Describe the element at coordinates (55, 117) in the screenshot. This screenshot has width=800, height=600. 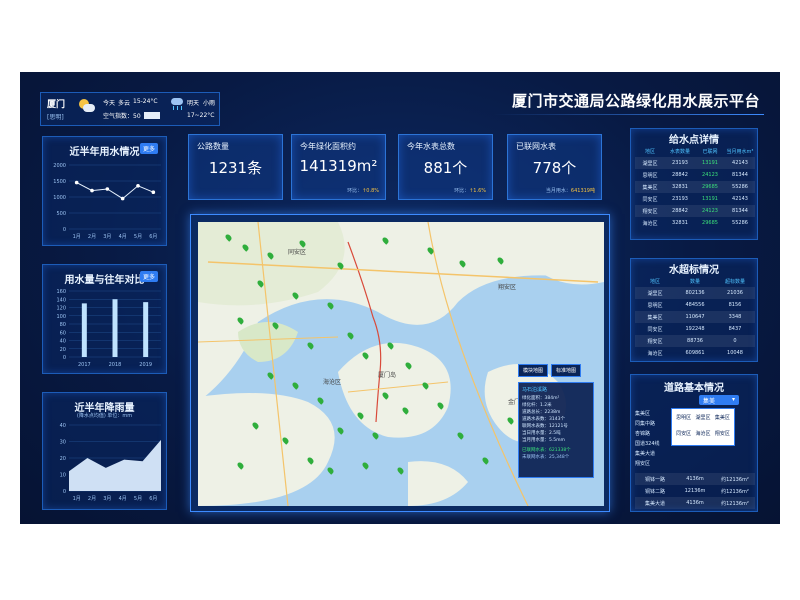
I see `city-district: [思明]` at that location.